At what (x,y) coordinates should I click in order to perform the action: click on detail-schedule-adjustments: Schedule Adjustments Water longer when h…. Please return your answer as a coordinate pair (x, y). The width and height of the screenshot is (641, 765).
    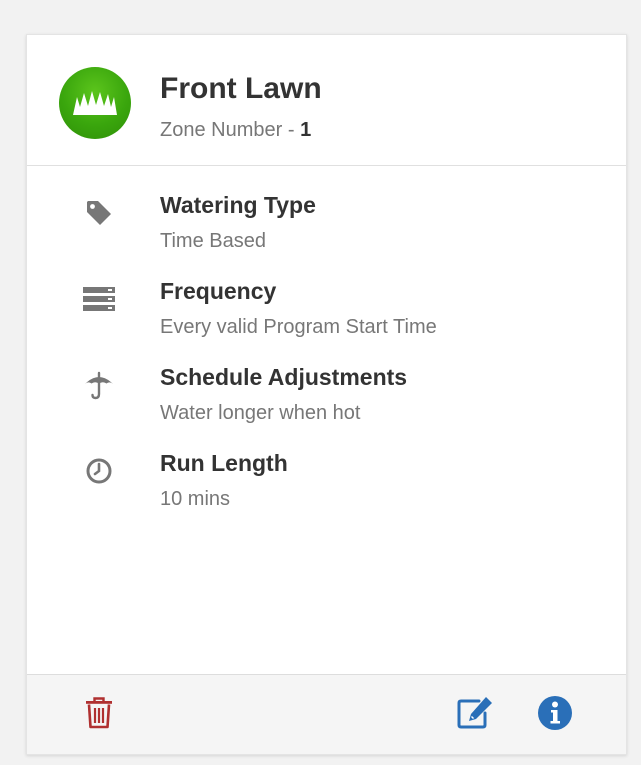
    Looking at the image, I should click on (326, 398).